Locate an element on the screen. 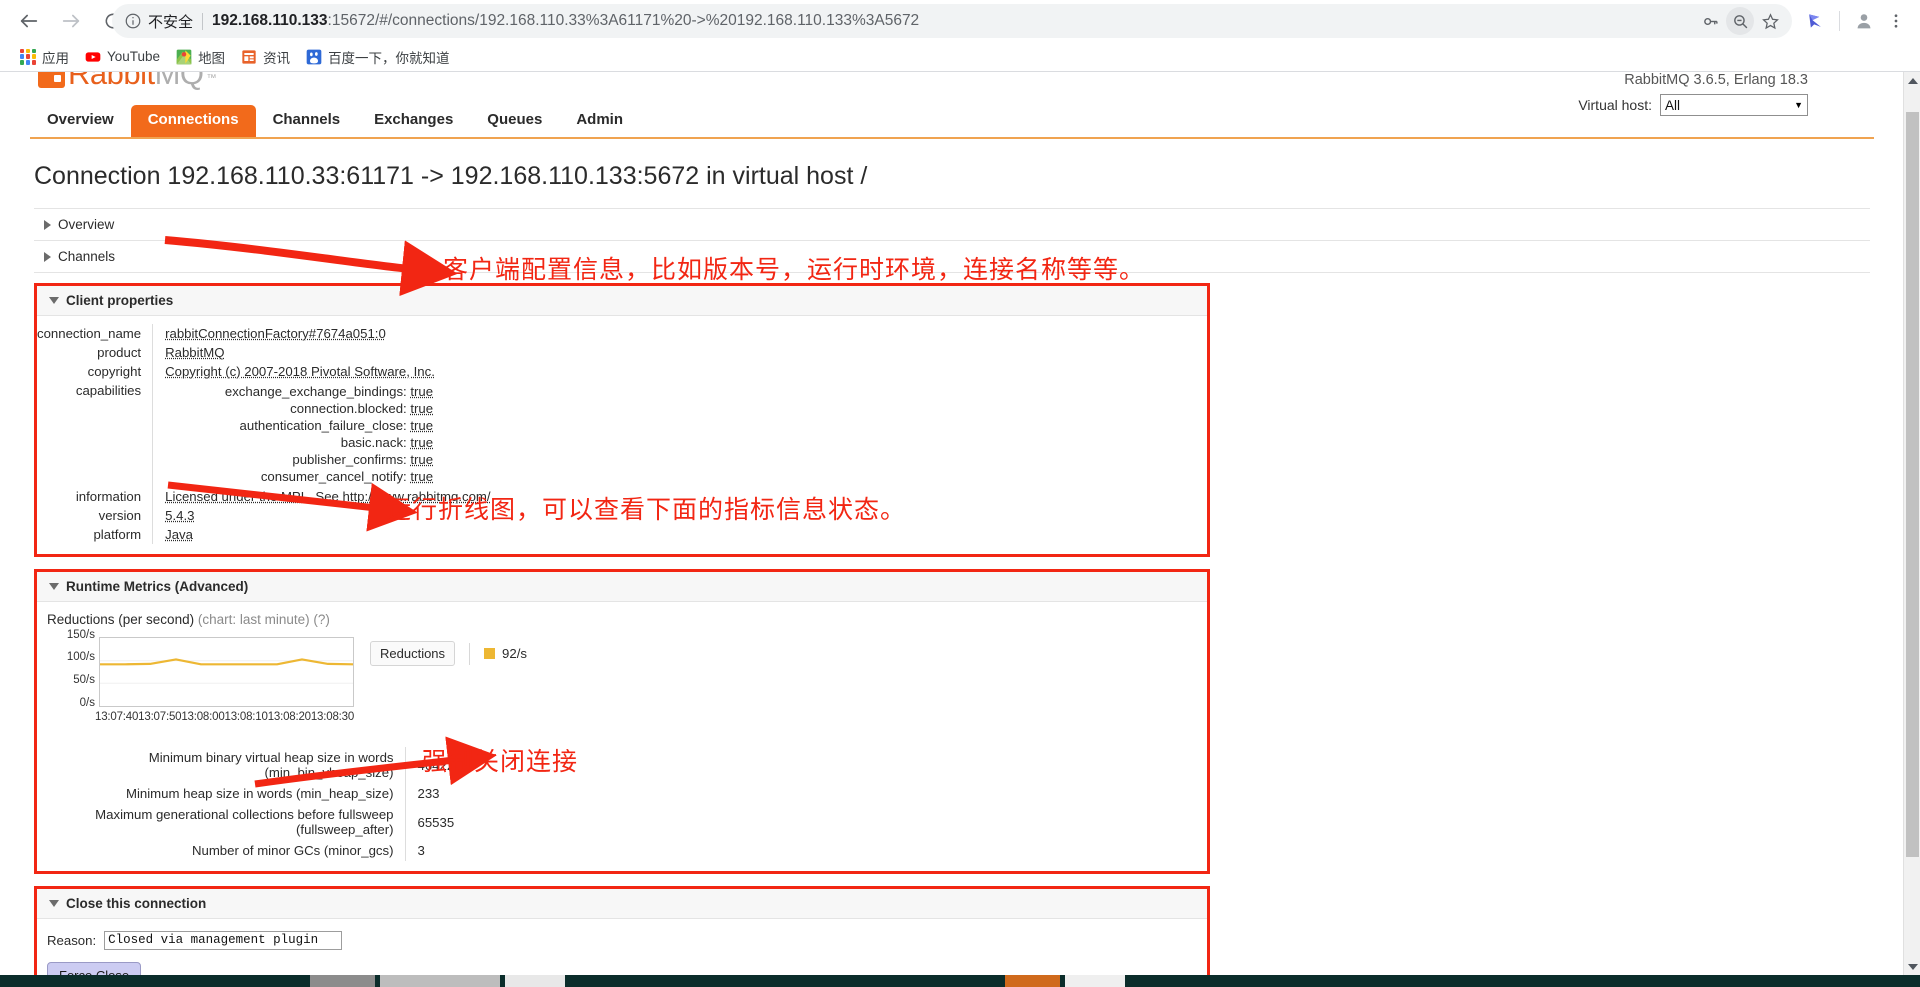 This screenshot has width=1920, height=987. reason-input is located at coordinates (223, 940).